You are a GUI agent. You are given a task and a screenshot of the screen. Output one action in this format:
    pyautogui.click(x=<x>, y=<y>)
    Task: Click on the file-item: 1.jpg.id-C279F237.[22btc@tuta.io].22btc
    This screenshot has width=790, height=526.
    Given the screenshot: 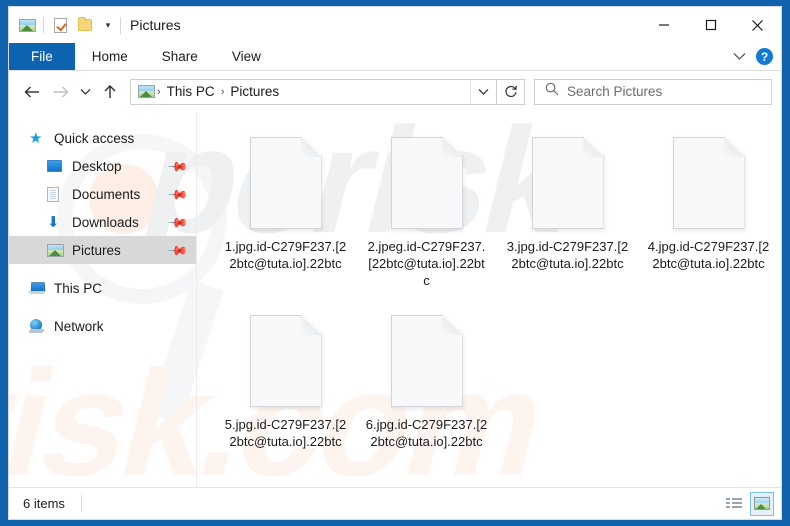 What is the action you would take?
    pyautogui.click(x=285, y=221)
    